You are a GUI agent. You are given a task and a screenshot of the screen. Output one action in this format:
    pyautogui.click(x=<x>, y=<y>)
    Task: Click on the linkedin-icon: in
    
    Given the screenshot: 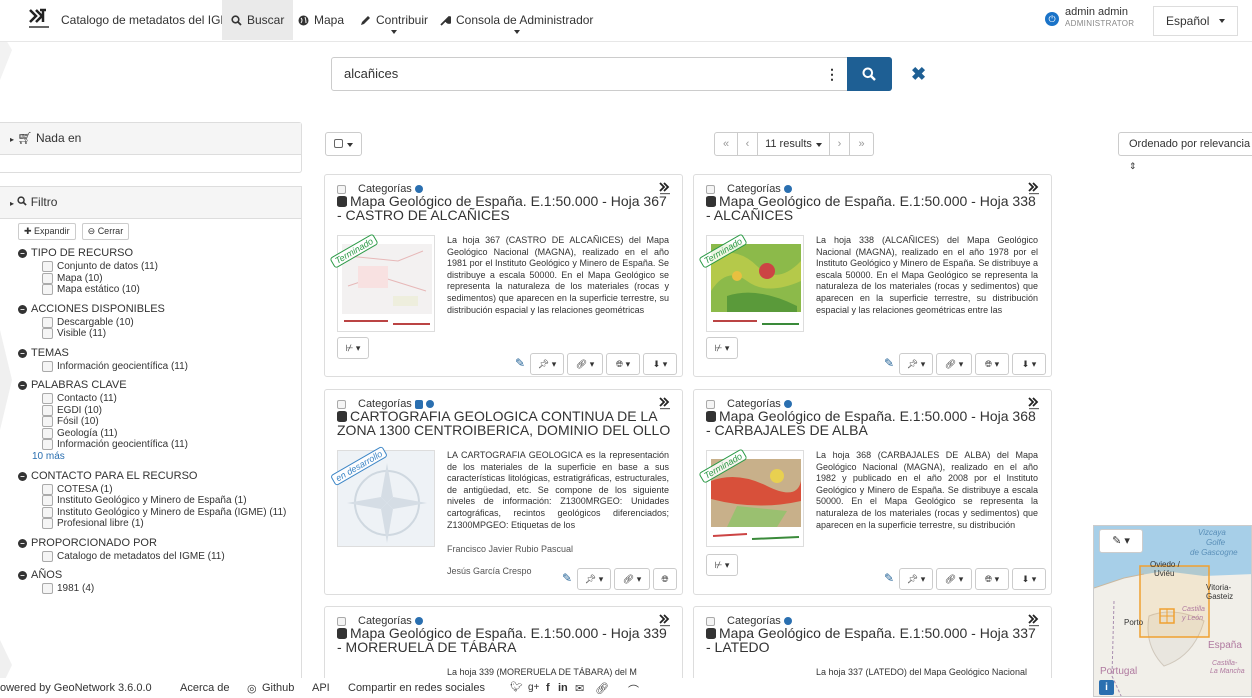 What is the action you would take?
    pyautogui.click(x=563, y=688)
    